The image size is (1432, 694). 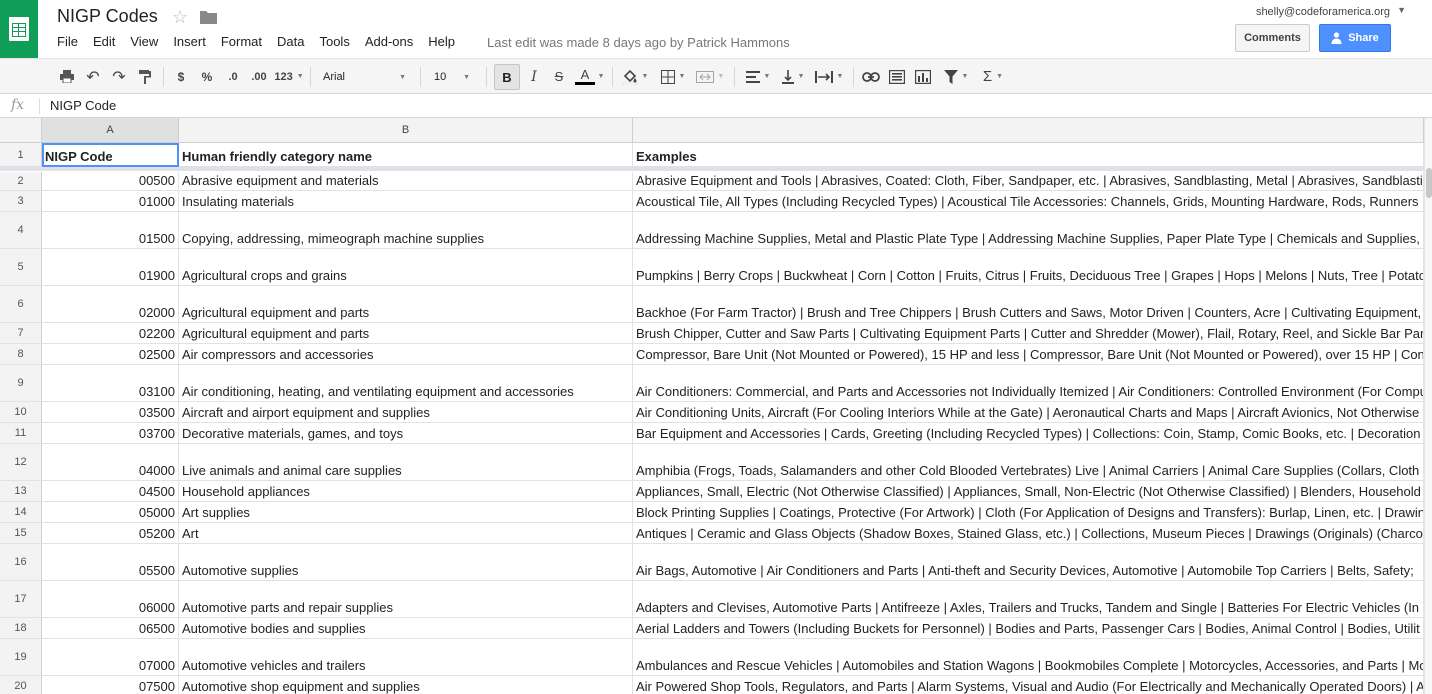 I want to click on text-wrapping-icon: ▼, so click(x=829, y=76).